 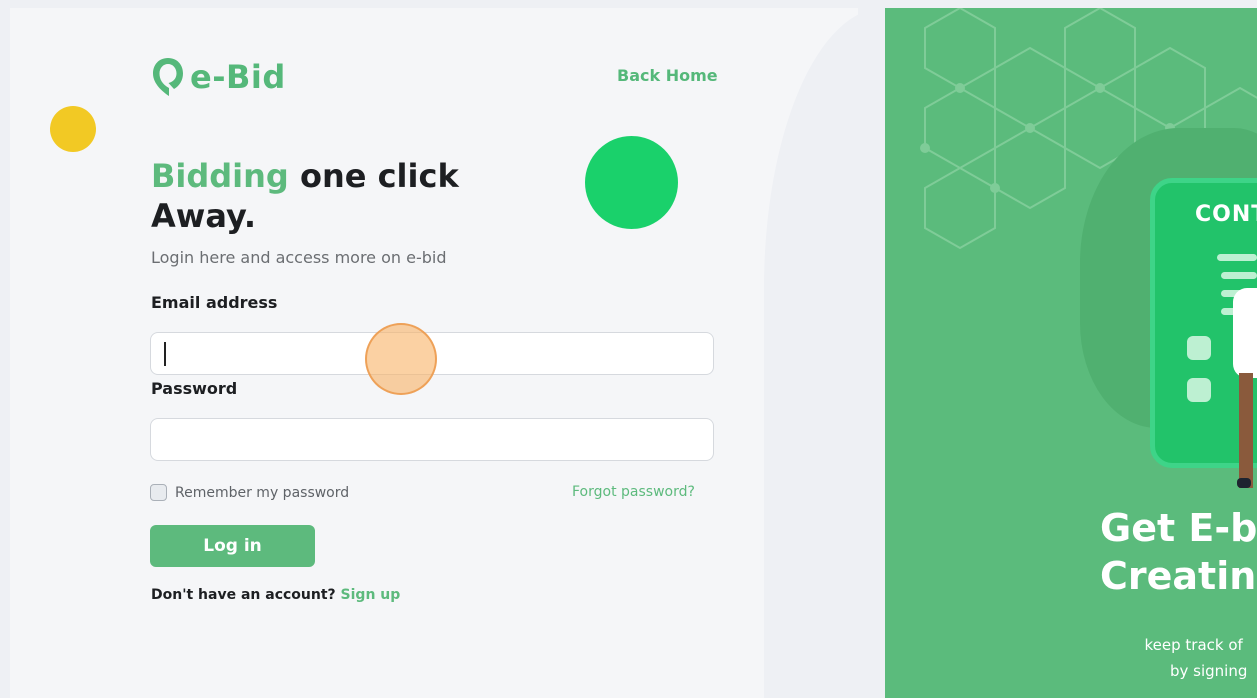 I want to click on brand-name: e-Bid, so click(x=238, y=77).